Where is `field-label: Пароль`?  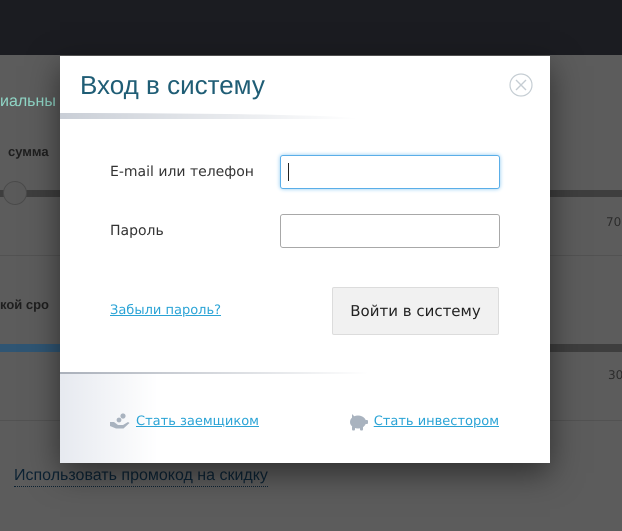 field-label: Пароль is located at coordinates (137, 231).